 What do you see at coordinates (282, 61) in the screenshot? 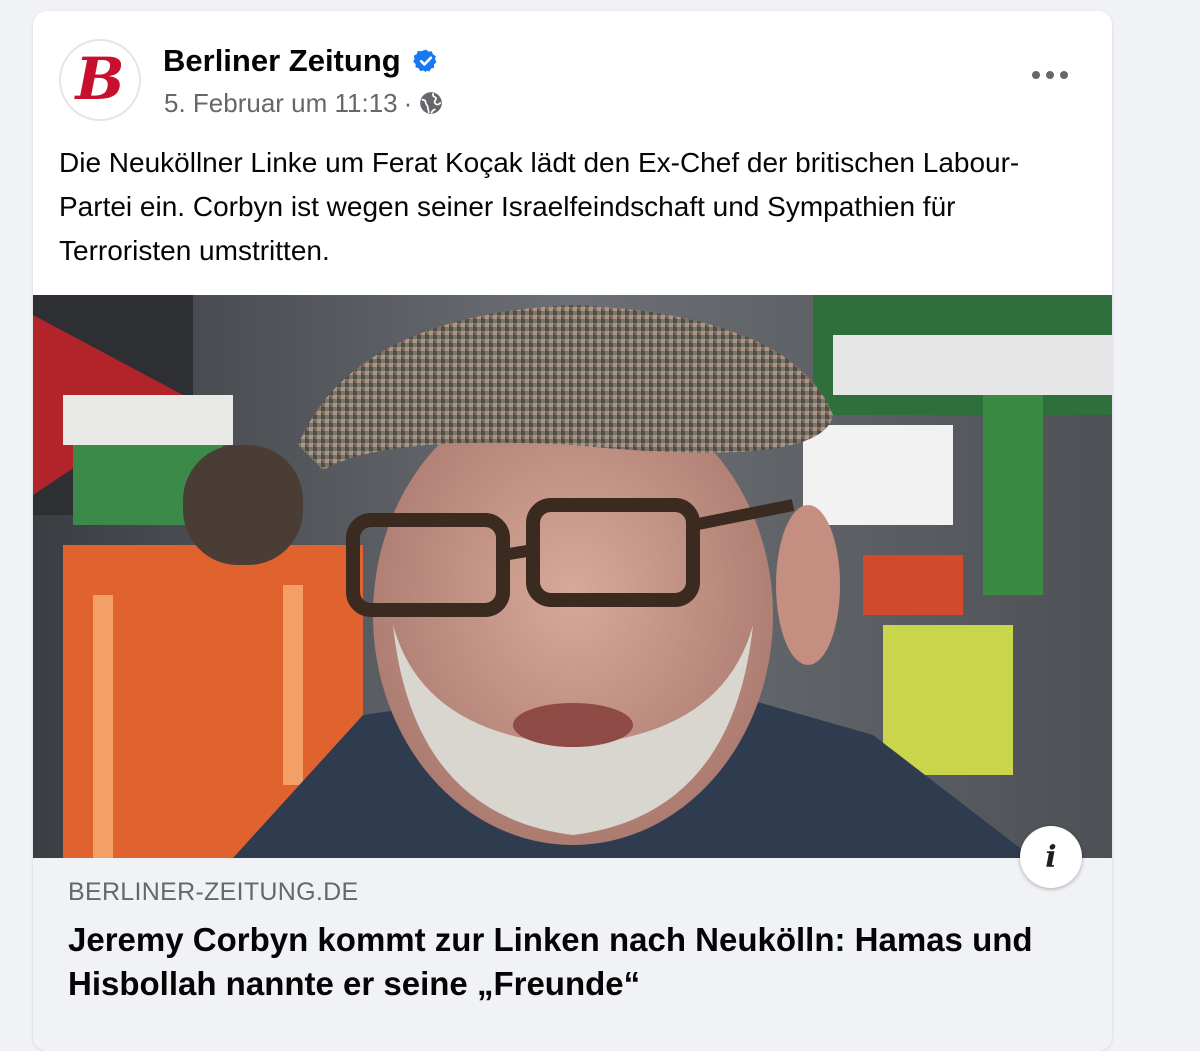
I see `page-name: Berliner Zeitung` at bounding box center [282, 61].